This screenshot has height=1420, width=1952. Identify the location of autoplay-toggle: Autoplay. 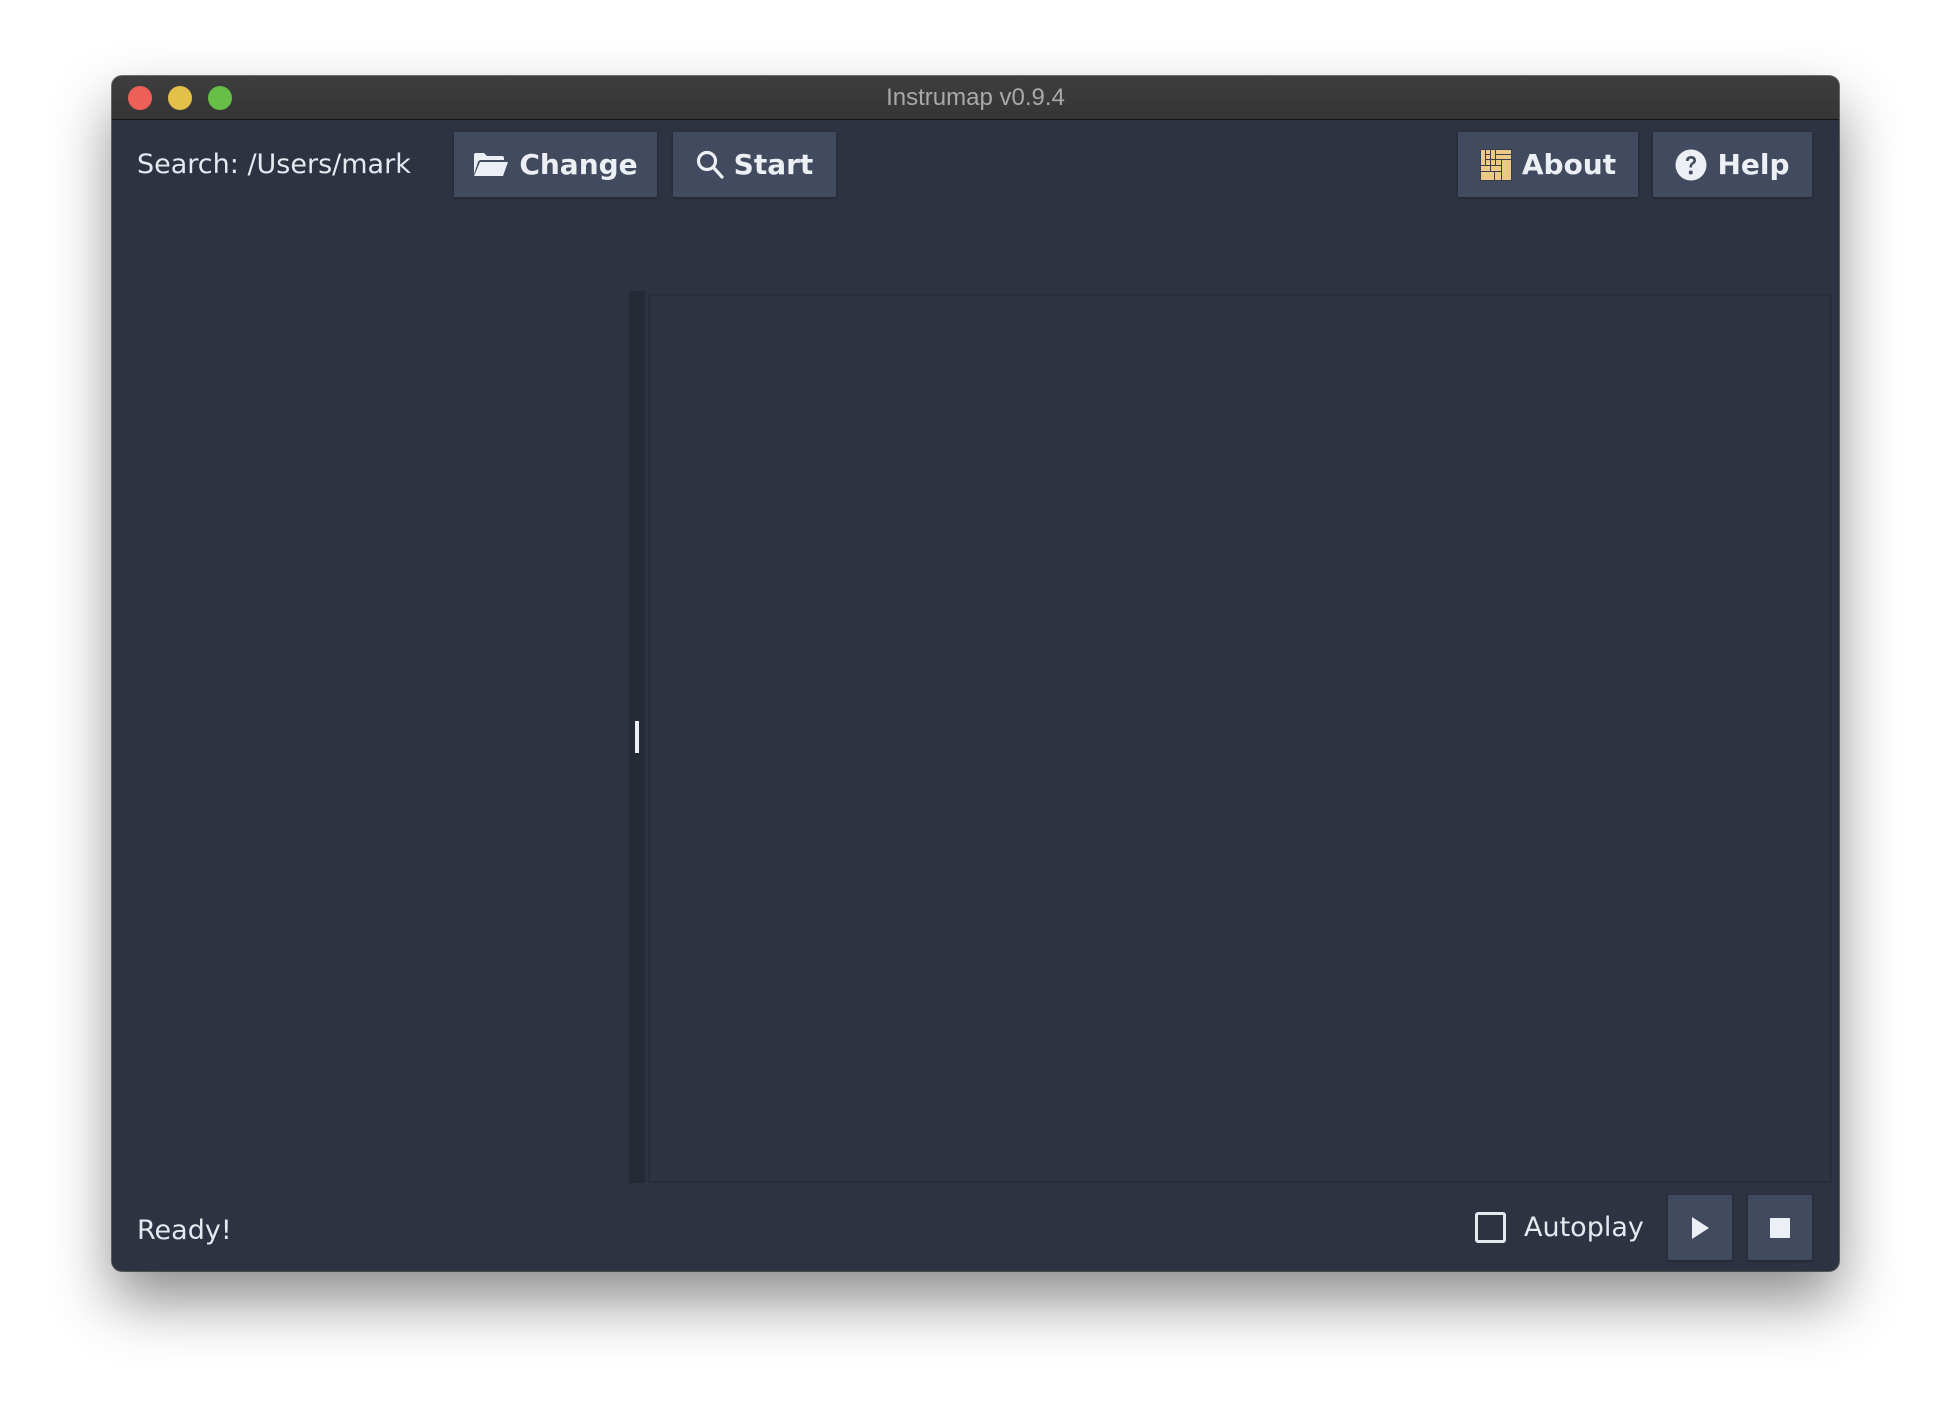
(1559, 1227).